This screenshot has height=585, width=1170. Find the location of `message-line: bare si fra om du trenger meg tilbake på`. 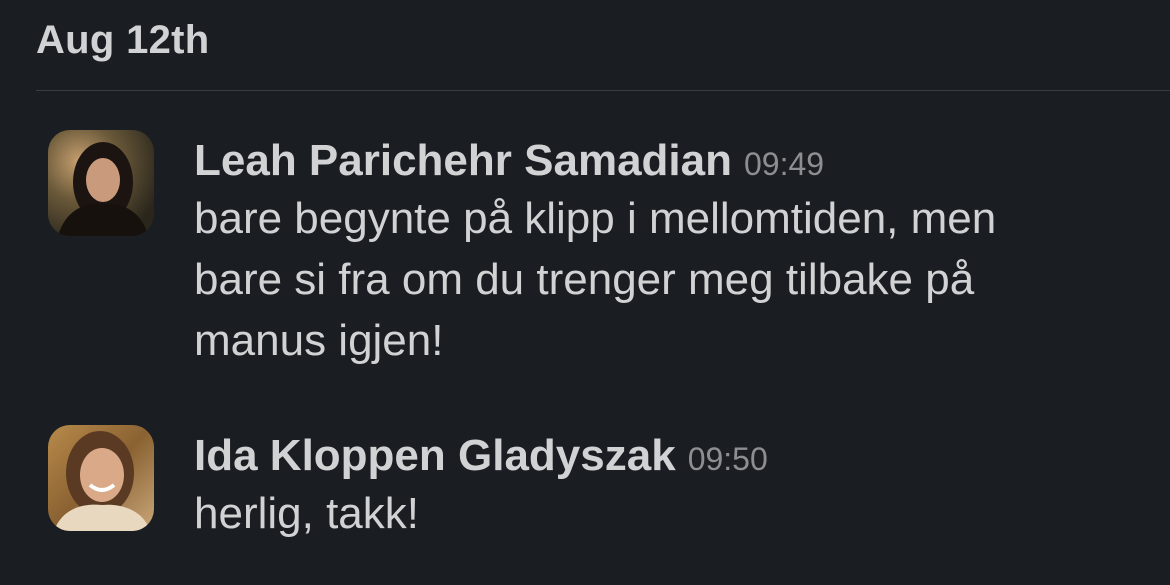

message-line: bare si fra om du trenger meg tilbake på is located at coordinates (584, 279).